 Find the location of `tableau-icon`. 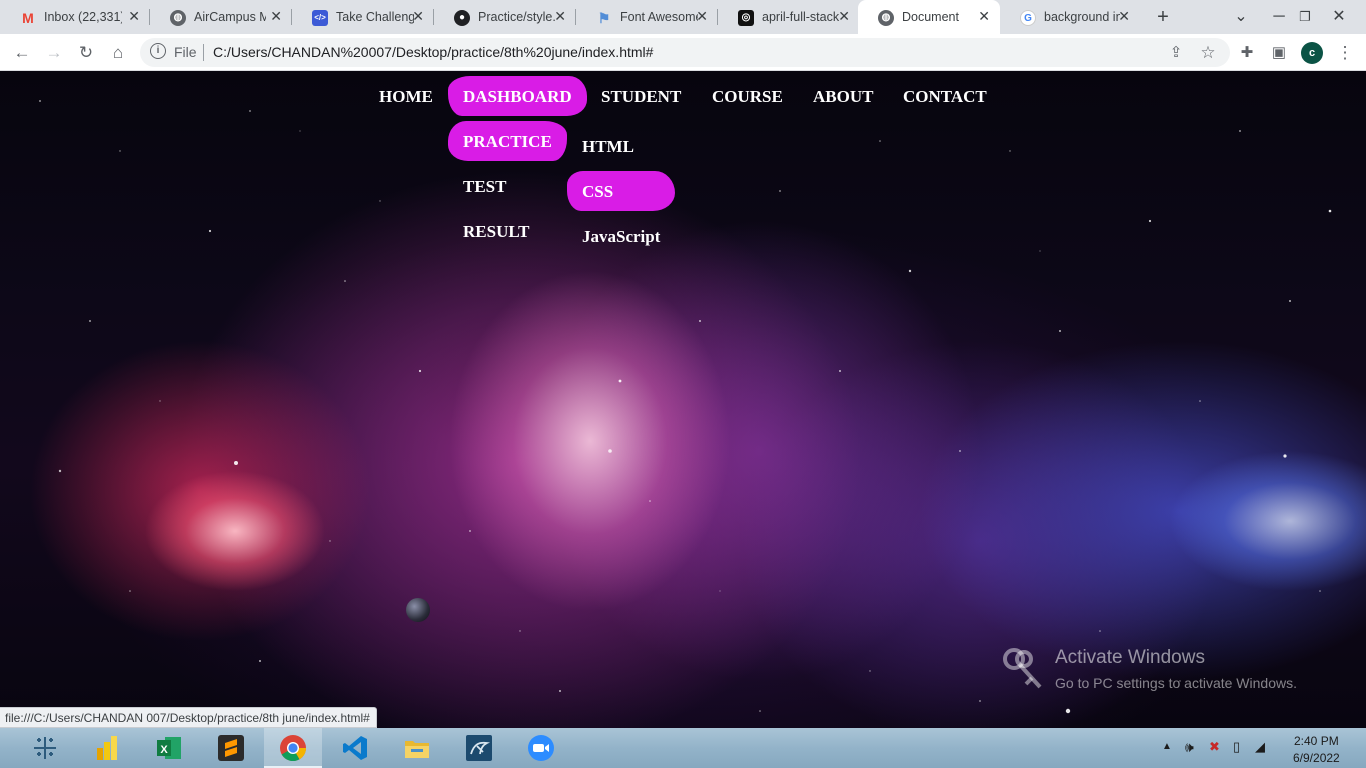

tableau-icon is located at coordinates (45, 748).